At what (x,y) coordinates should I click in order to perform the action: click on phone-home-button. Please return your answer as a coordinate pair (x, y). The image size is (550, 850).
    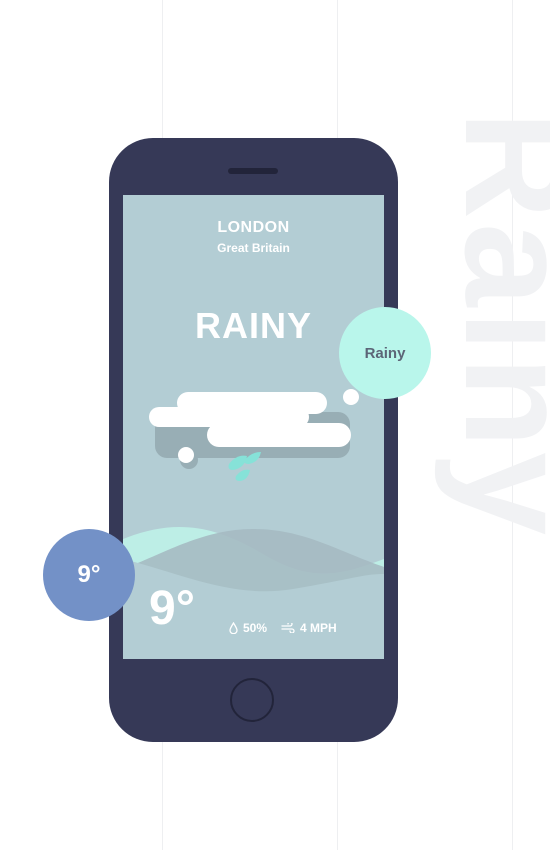
    Looking at the image, I should click on (252, 700).